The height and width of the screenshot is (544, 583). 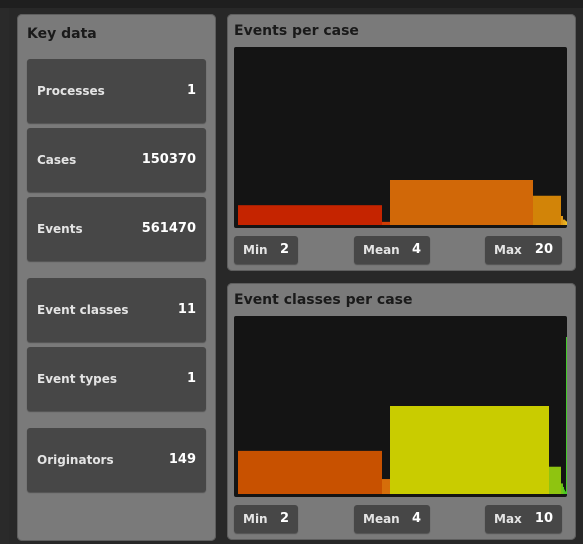 I want to click on left-strip, so click(x=4, y=276).